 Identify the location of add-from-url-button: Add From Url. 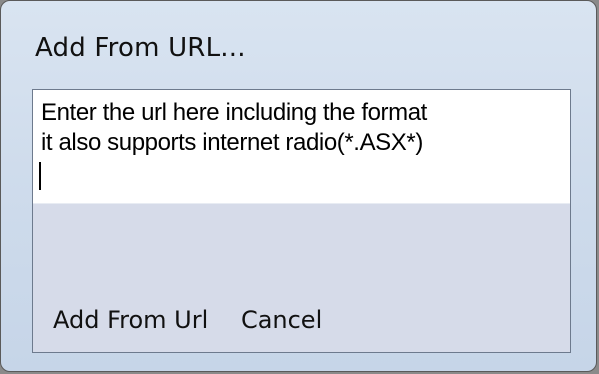
(130, 320).